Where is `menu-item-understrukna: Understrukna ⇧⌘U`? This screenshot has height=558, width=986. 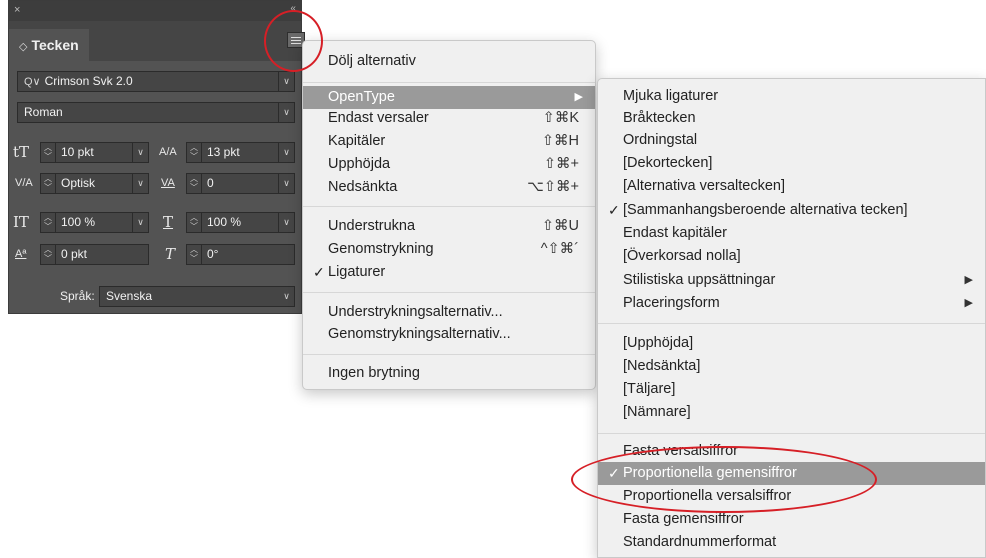 menu-item-understrukna: Understrukna ⇧⌘U is located at coordinates (449, 226).